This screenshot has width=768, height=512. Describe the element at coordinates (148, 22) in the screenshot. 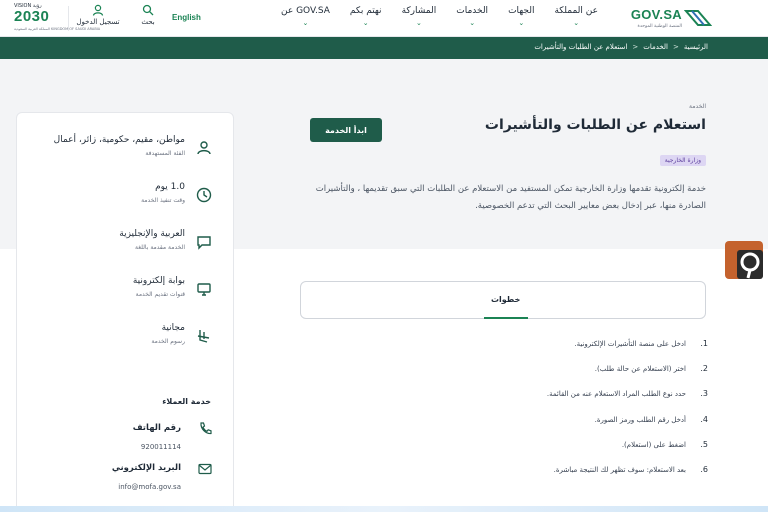

I see `search-label: بحث` at that location.